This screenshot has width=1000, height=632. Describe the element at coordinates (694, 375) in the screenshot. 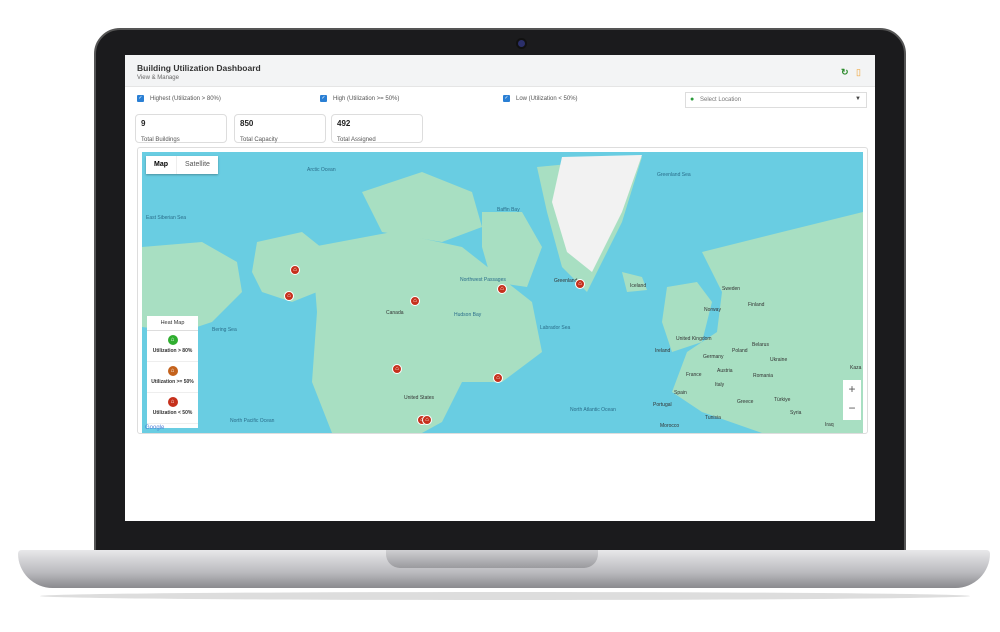

I see `map-label: France` at that location.